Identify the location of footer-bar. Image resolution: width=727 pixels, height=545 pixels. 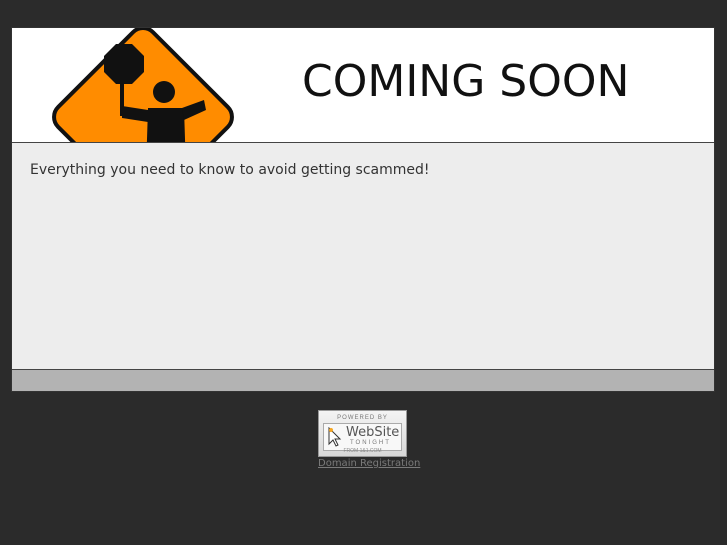
(363, 380).